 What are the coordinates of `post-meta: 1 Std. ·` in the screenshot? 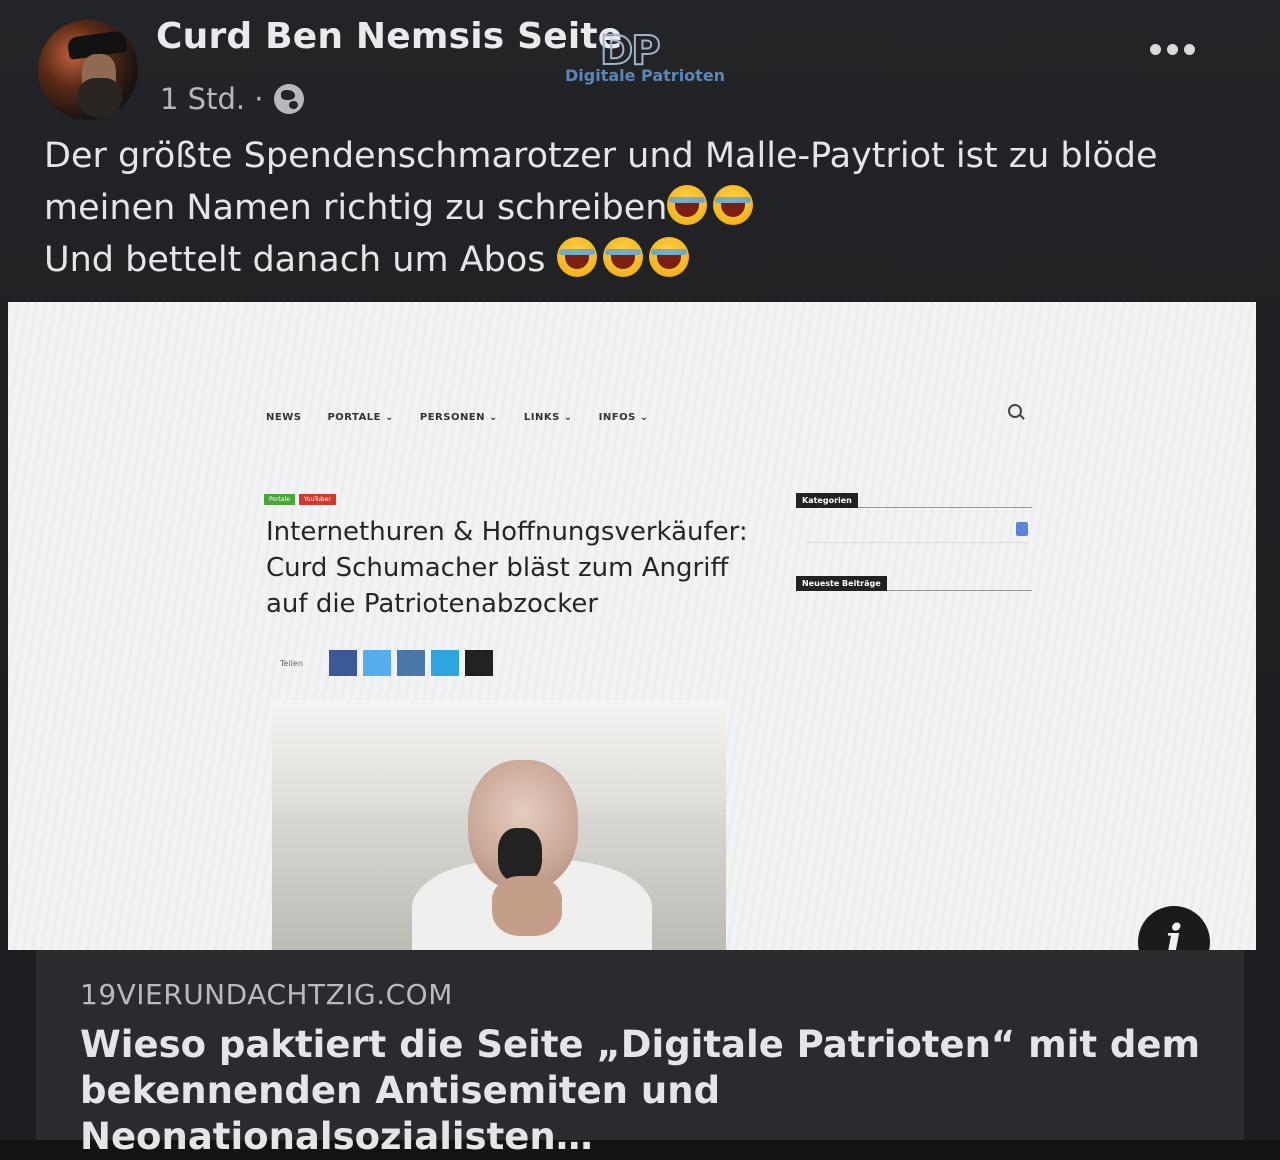 It's located at (232, 99).